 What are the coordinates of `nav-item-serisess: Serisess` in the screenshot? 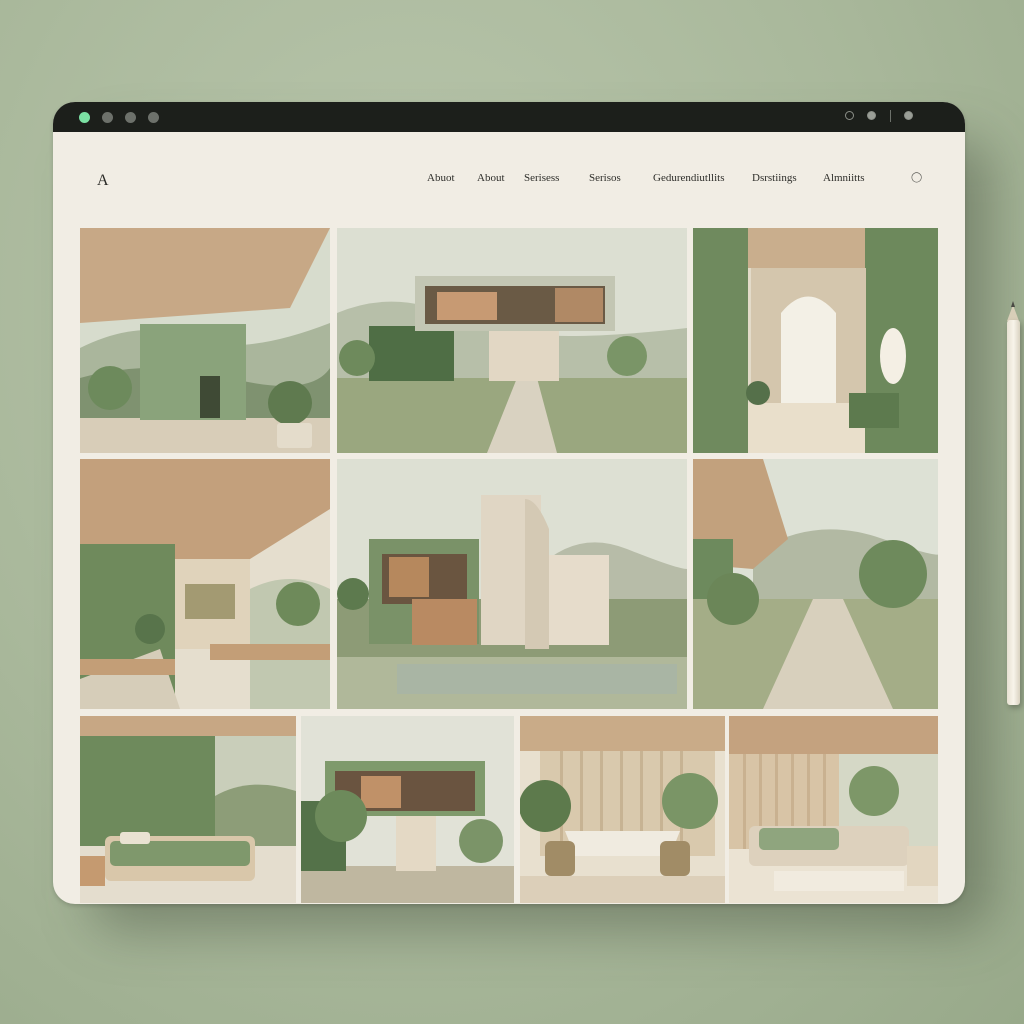 It's located at (541, 178).